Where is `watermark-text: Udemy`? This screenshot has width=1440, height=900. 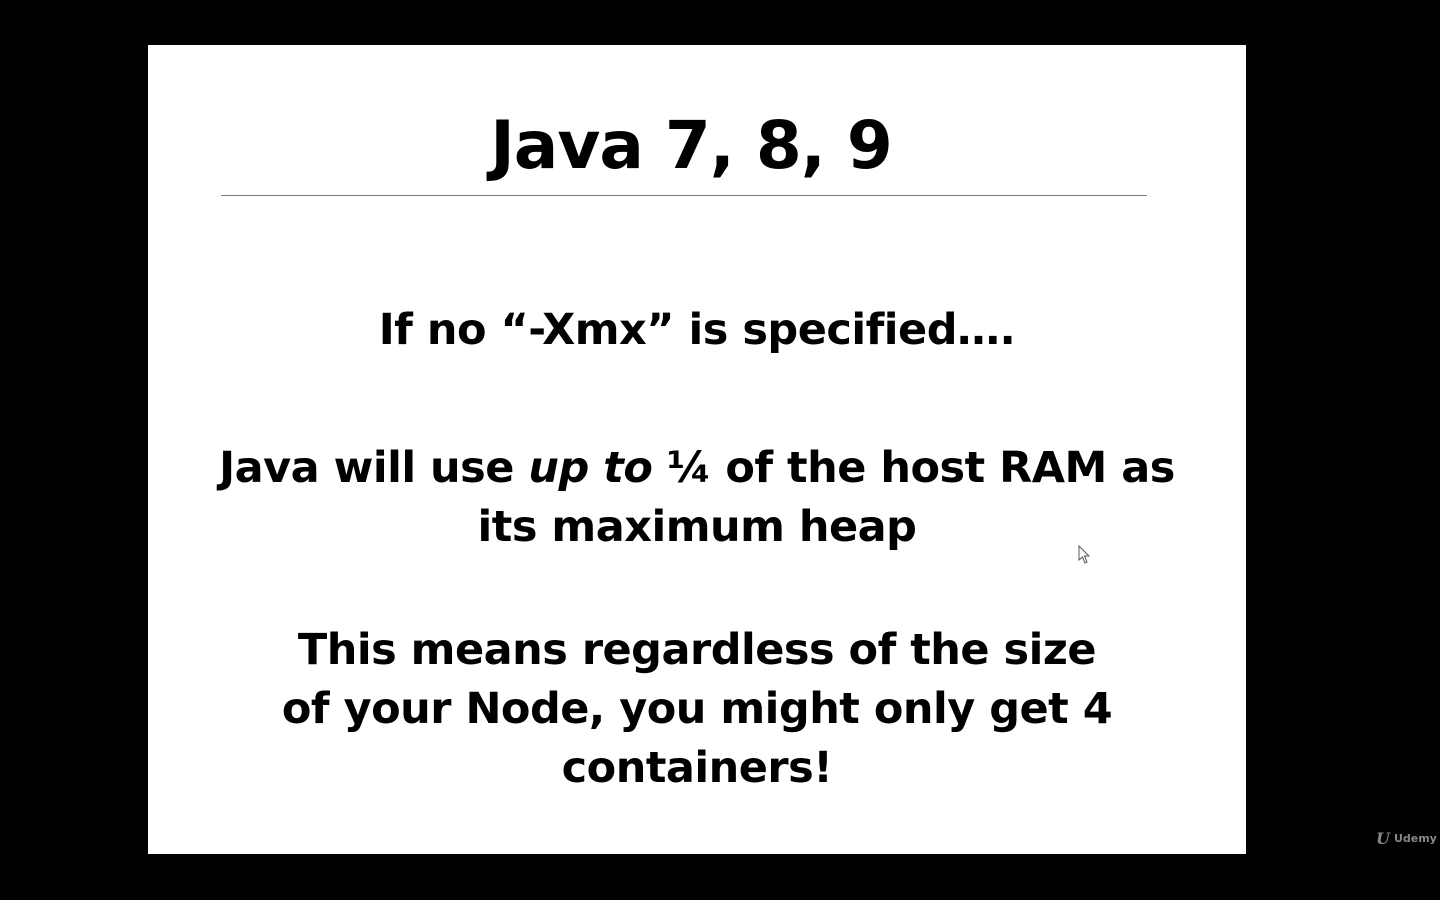
watermark-text: Udemy is located at coordinates (1415, 838).